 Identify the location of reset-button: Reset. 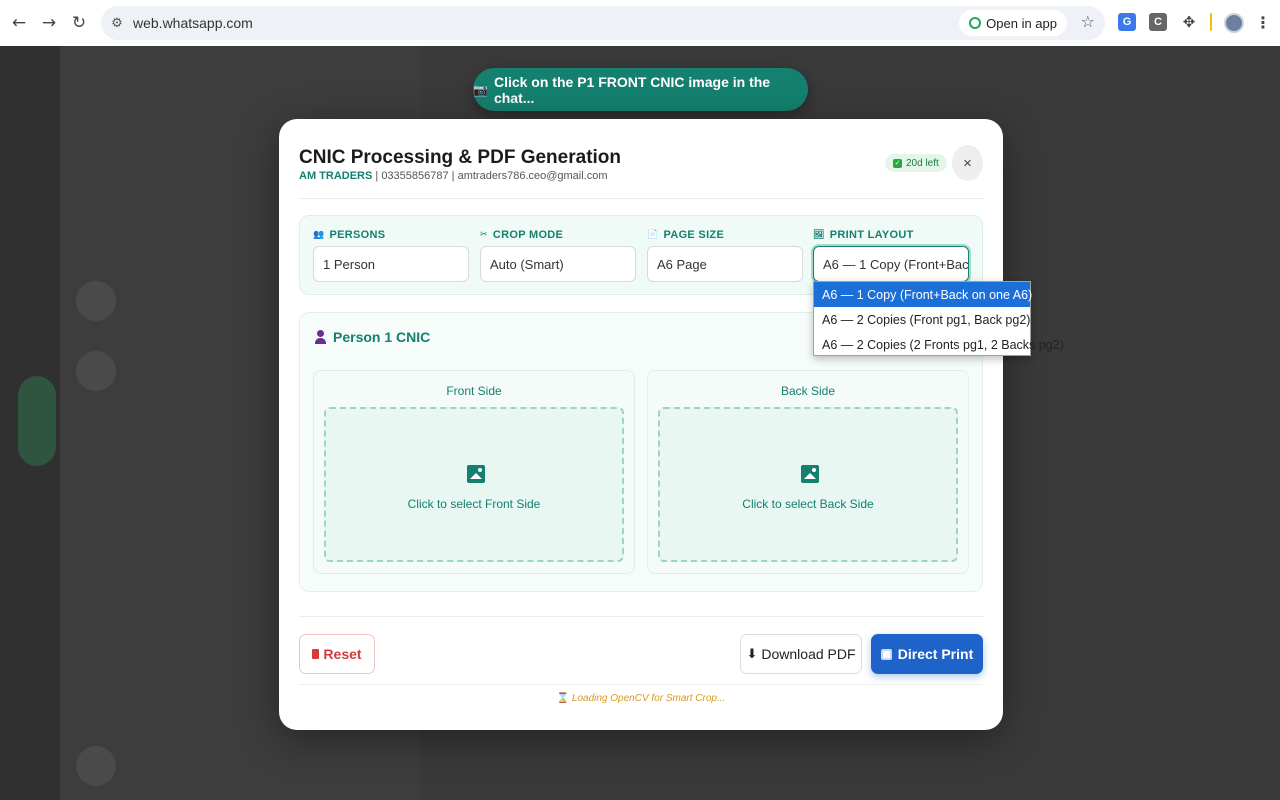
(337, 654).